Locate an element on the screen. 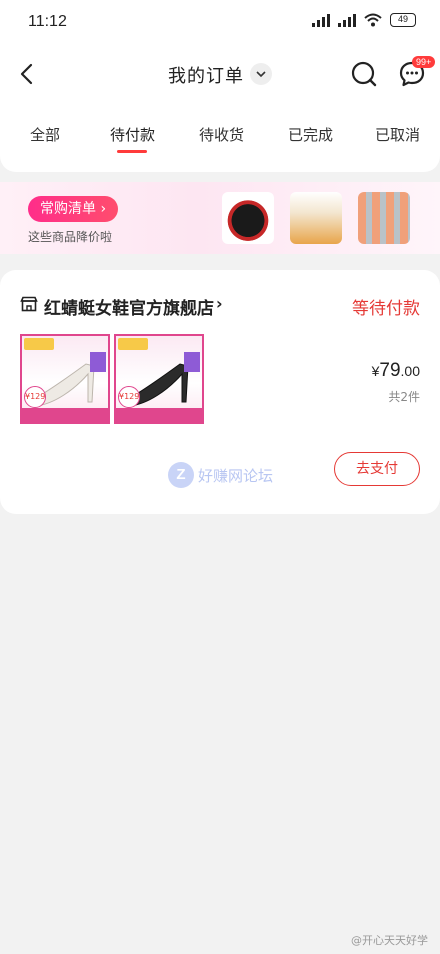 The width and height of the screenshot is (440, 954). banner-subtitle: 这些商品降价啦 is located at coordinates (70, 237).